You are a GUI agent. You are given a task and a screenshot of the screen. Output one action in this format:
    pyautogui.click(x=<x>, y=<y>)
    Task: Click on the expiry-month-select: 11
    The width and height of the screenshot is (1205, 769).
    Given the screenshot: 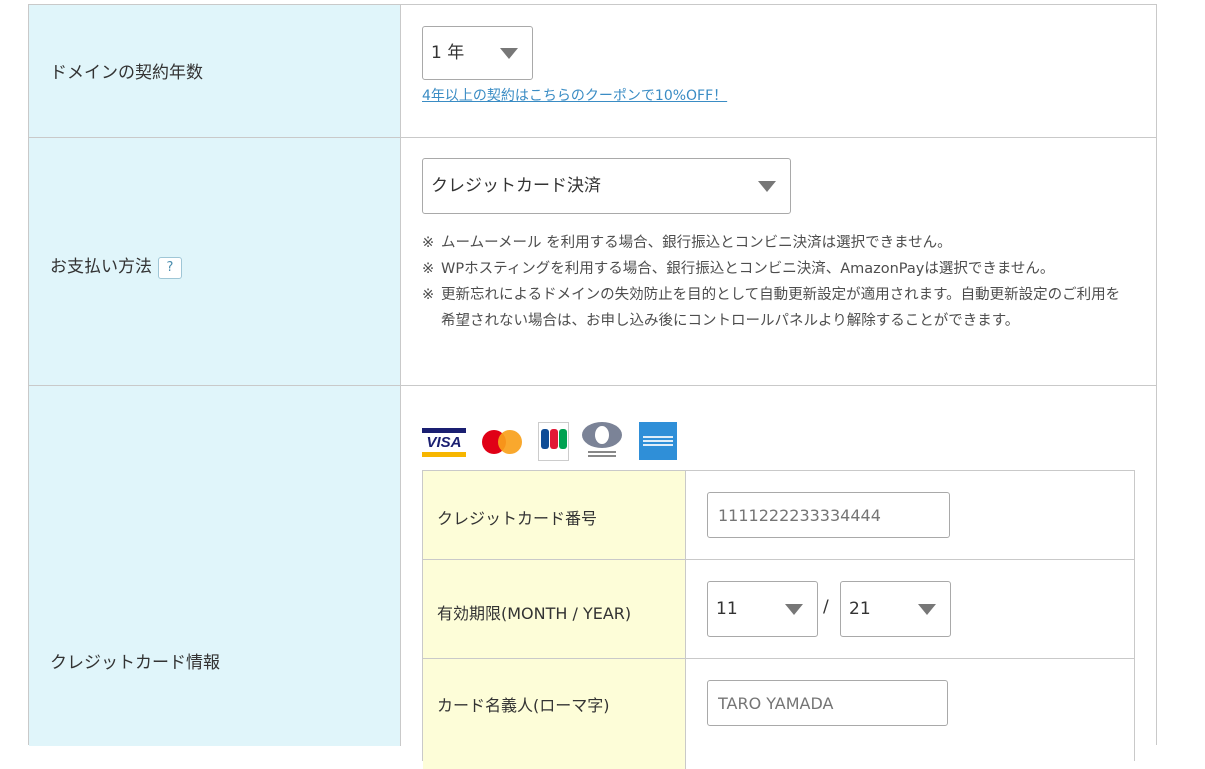 What is the action you would take?
    pyautogui.click(x=762, y=609)
    